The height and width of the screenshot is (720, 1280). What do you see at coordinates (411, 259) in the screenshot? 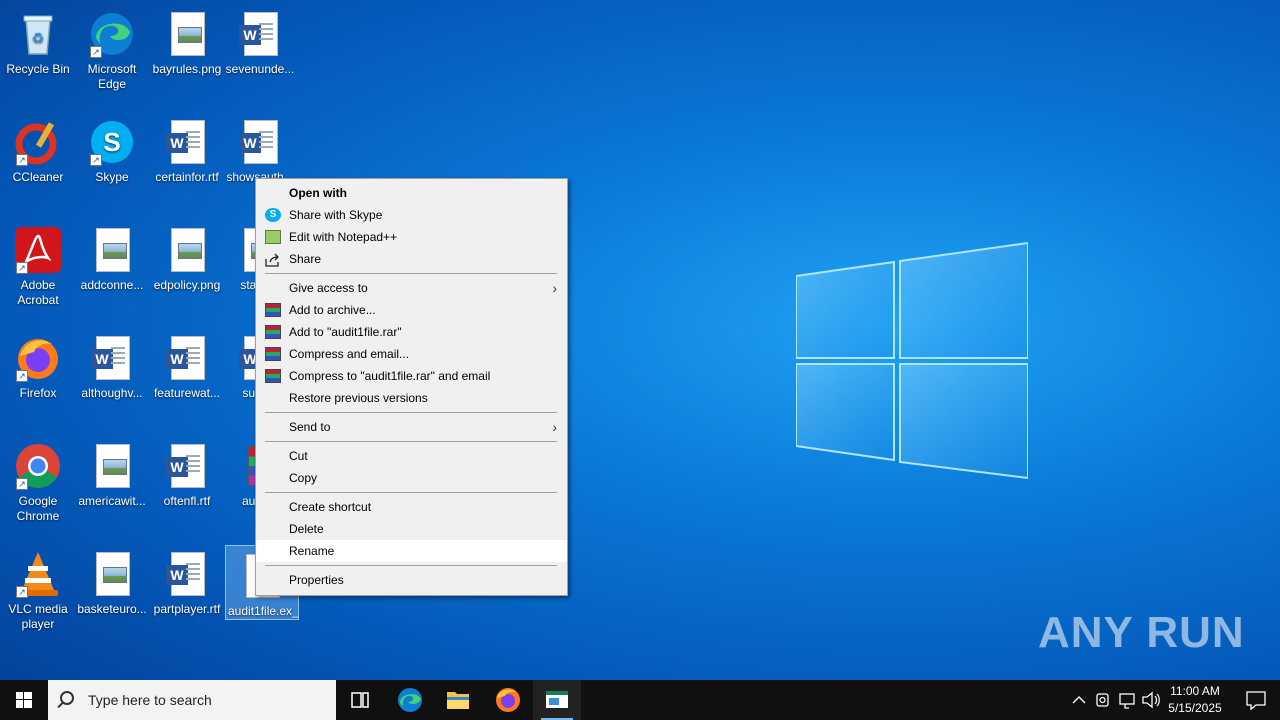
I see `menu-item-share: Share` at bounding box center [411, 259].